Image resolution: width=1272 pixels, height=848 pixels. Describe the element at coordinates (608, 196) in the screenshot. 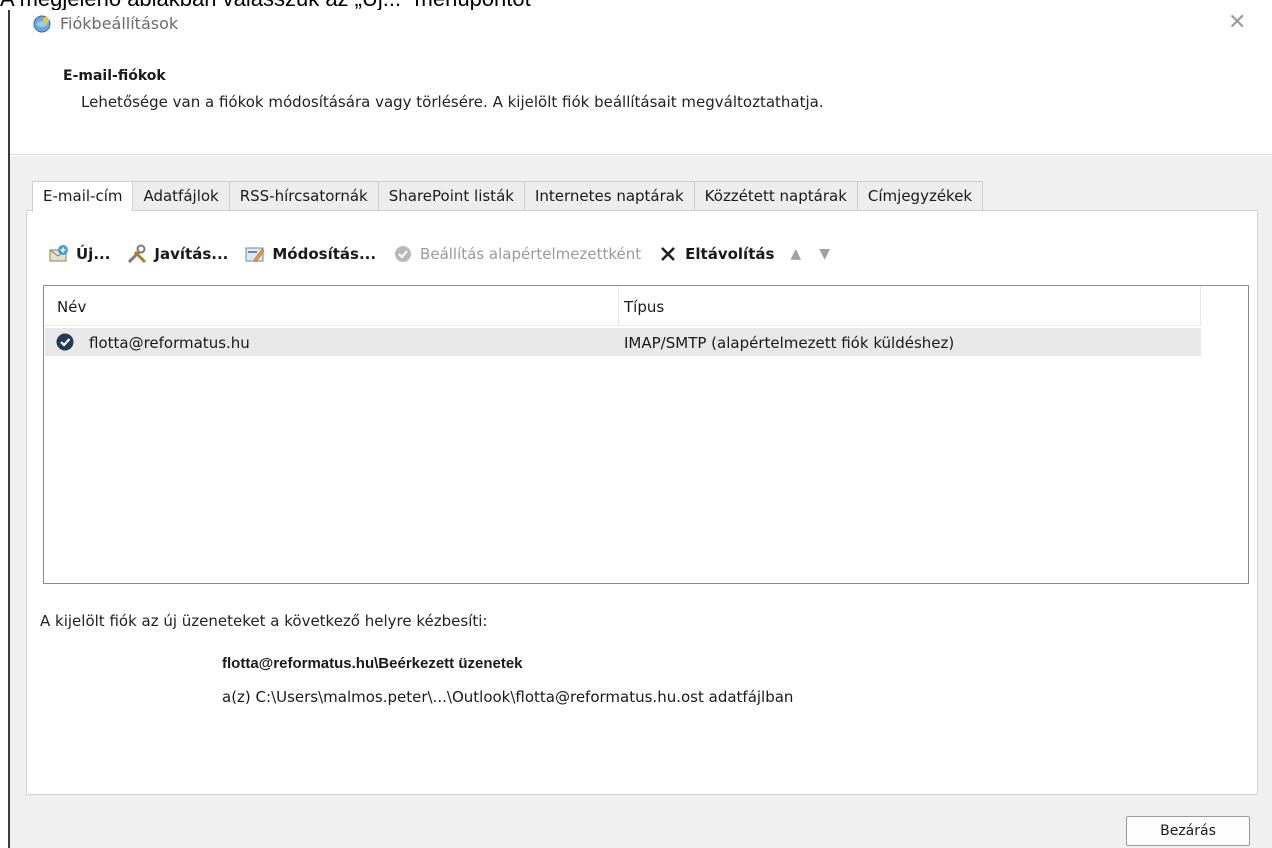

I see `tab-internet-calendars: Internetes naptárak` at that location.